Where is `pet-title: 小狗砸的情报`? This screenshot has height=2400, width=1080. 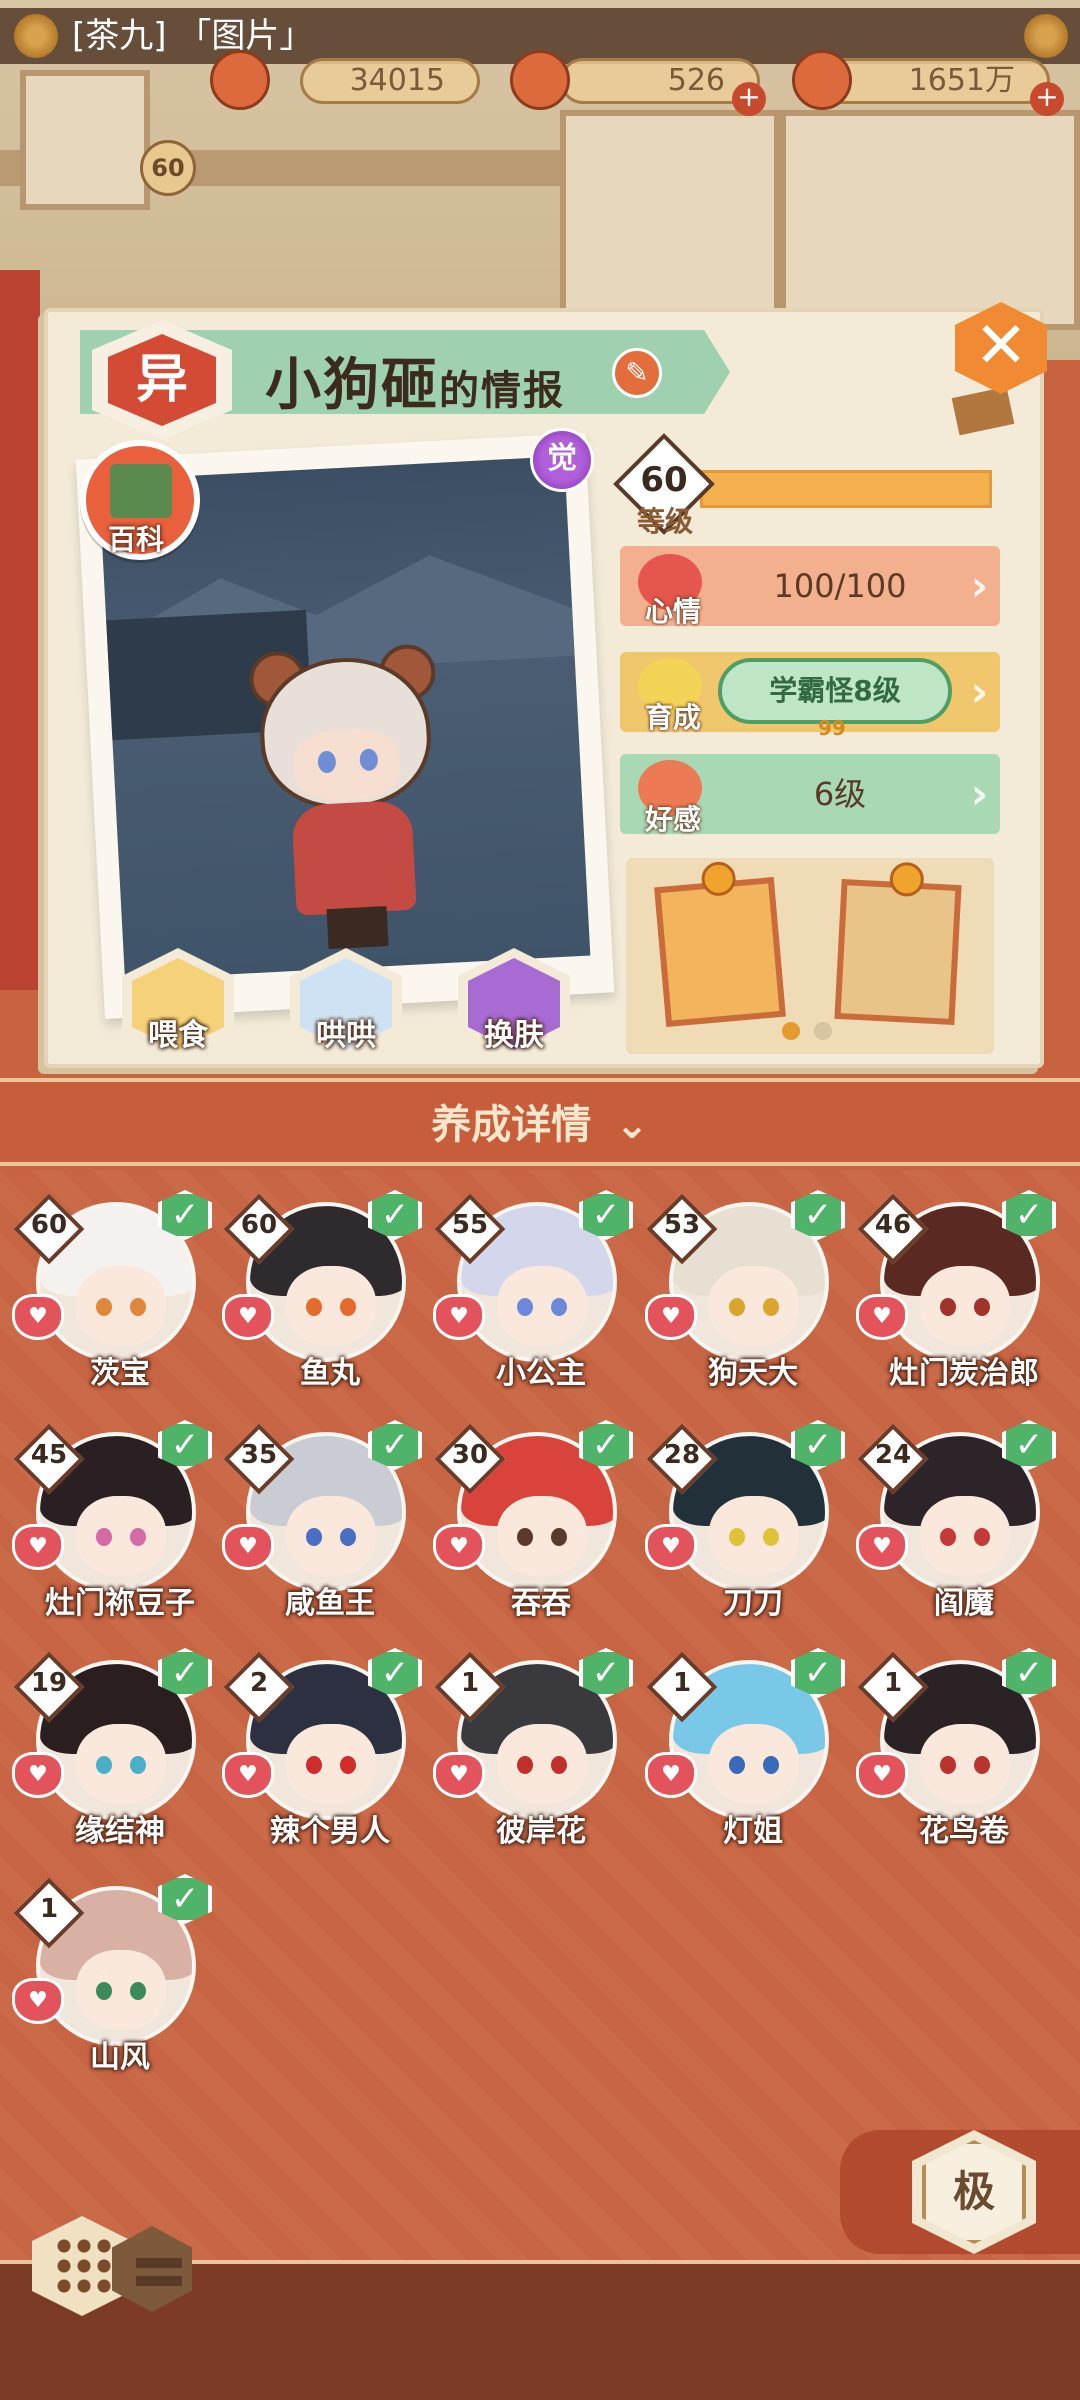 pet-title: 小狗砸的情报 is located at coordinates (415, 380).